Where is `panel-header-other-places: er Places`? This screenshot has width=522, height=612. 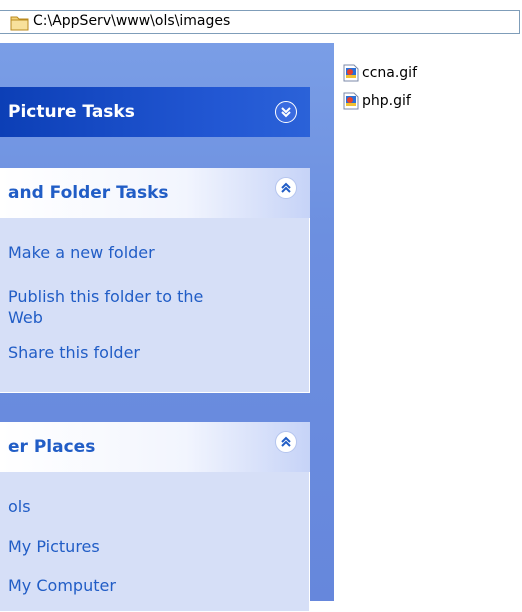
panel-header-other-places: er Places is located at coordinates (155, 447).